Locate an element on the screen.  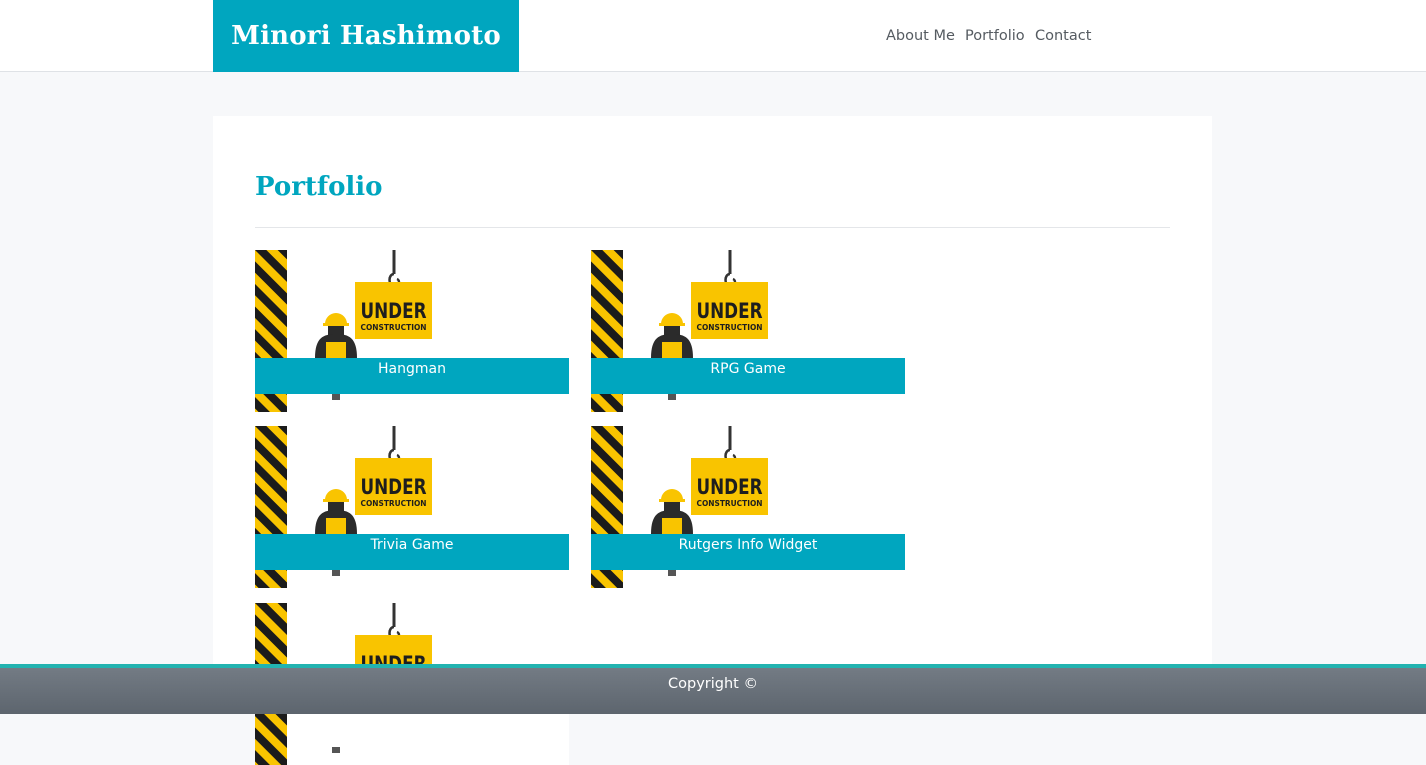
brand-link: Minori Hashimoto is located at coordinates (366, 36).